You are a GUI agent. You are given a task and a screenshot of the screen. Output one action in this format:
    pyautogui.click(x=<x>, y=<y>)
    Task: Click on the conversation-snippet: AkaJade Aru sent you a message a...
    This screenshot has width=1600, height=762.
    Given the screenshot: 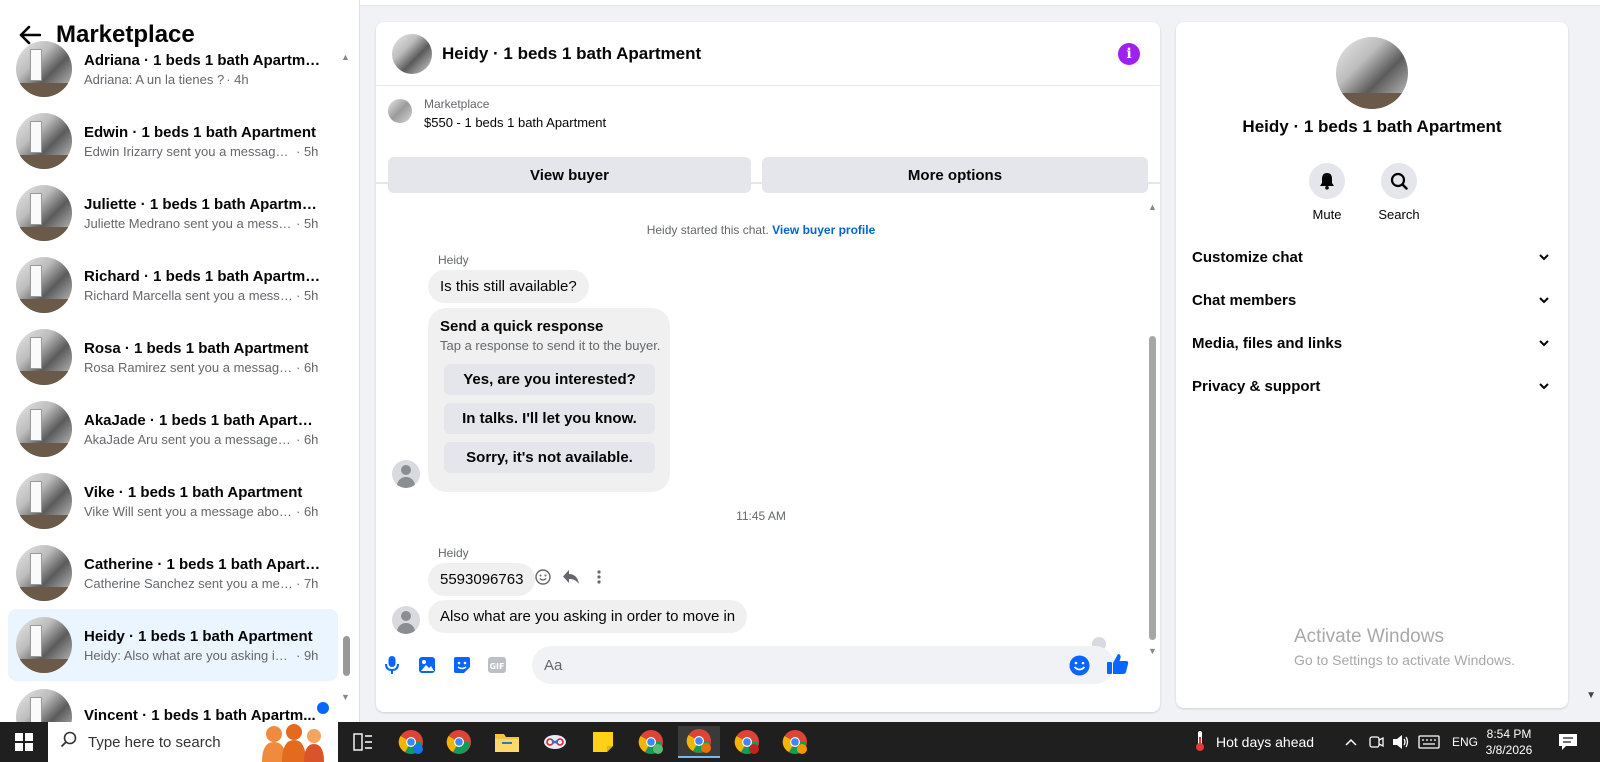 What is the action you would take?
    pyautogui.click(x=189, y=439)
    